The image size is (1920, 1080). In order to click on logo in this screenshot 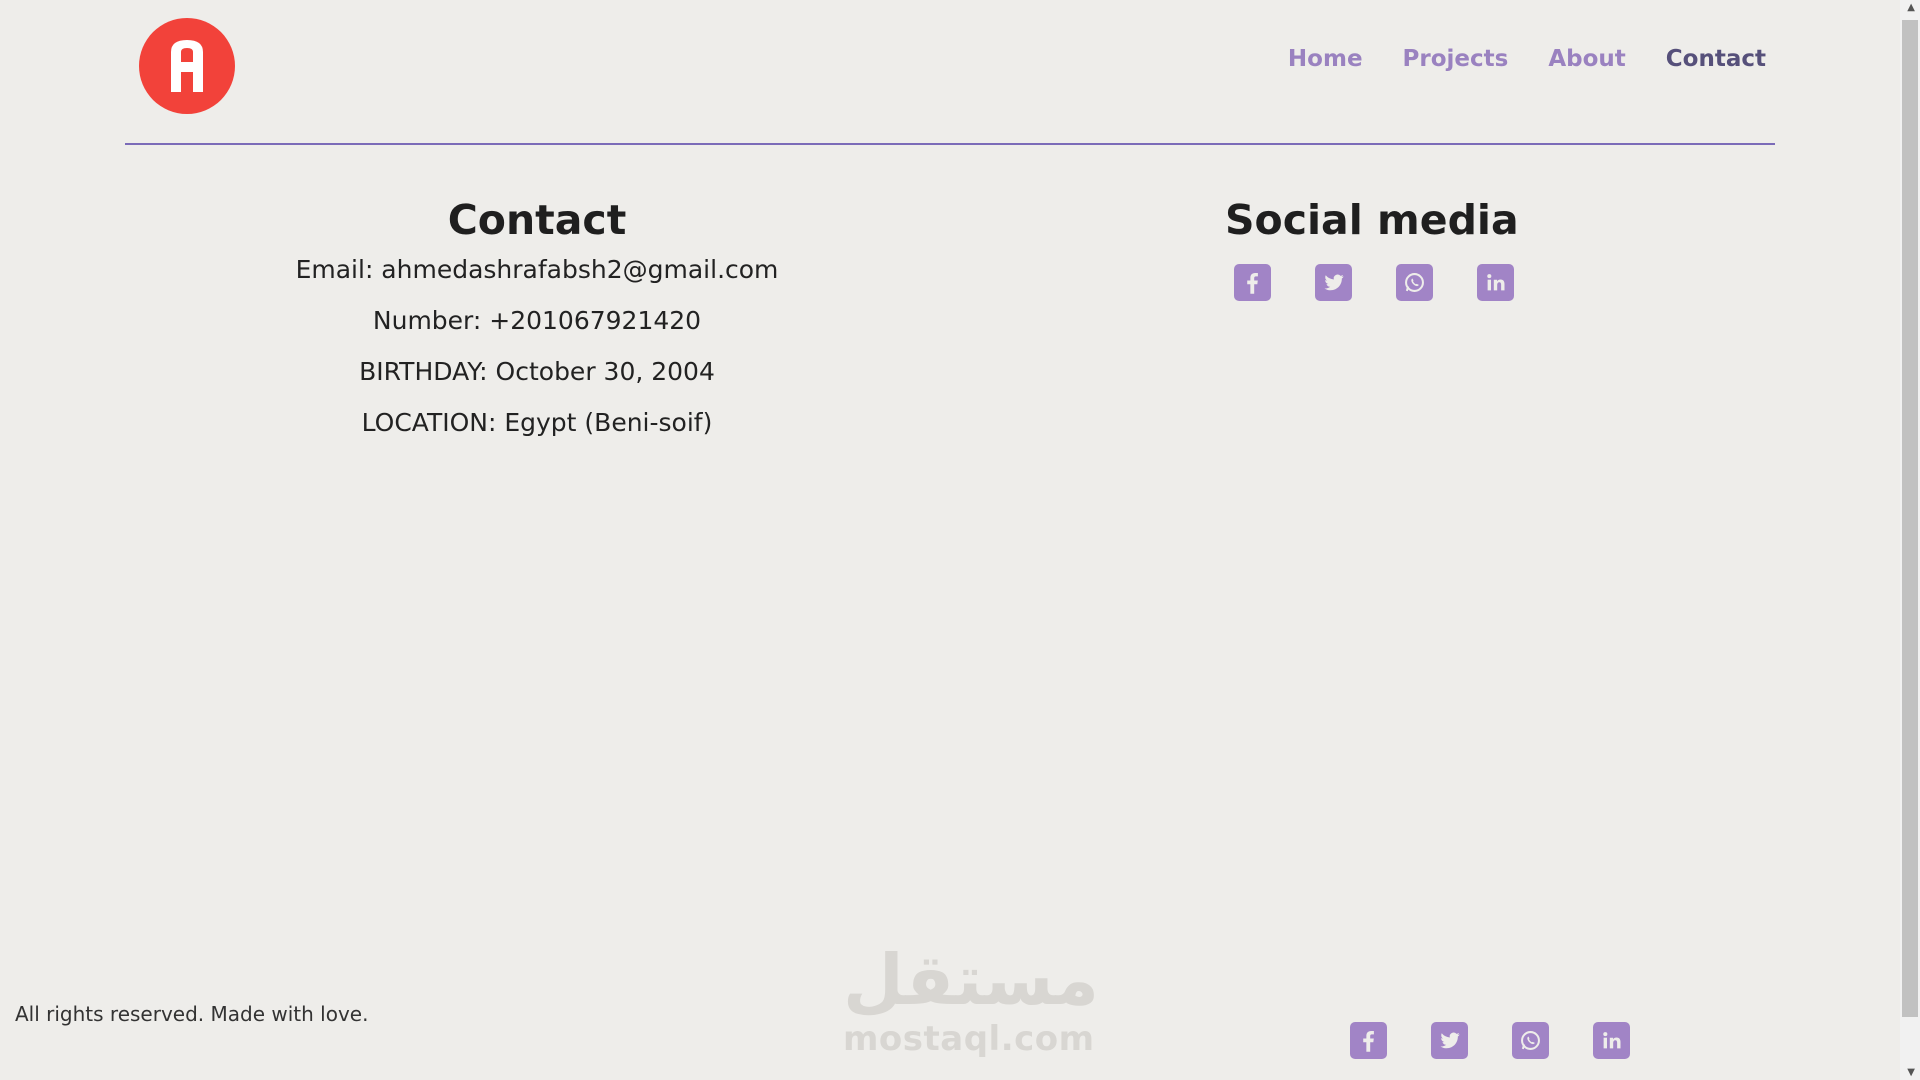, I will do `click(187, 66)`.